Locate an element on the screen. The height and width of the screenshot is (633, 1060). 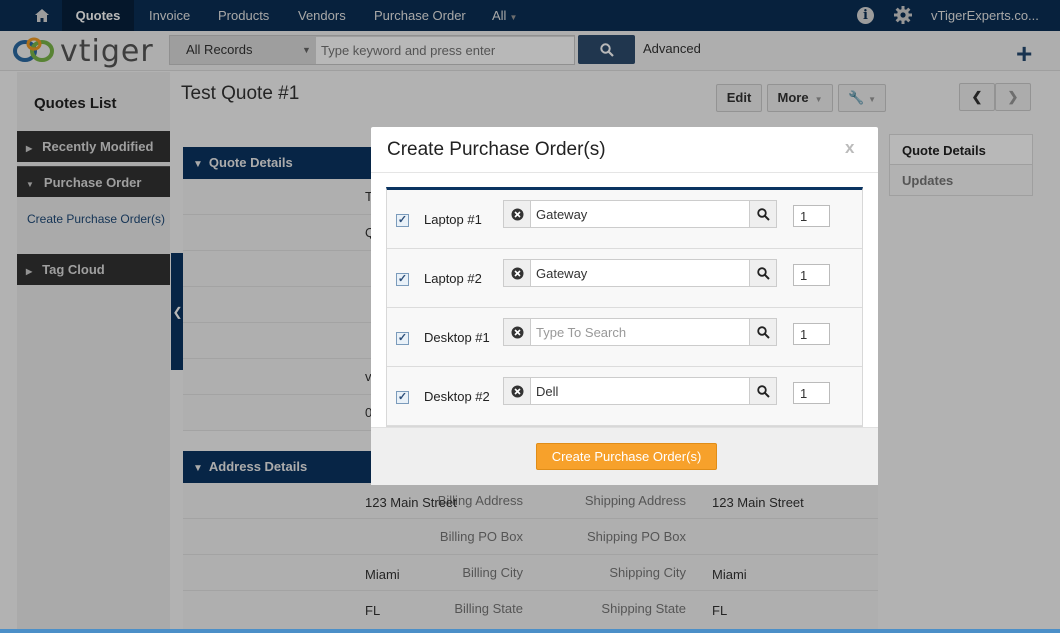
line-item-row: ✓ Laptop #1 is located at coordinates (624, 219).